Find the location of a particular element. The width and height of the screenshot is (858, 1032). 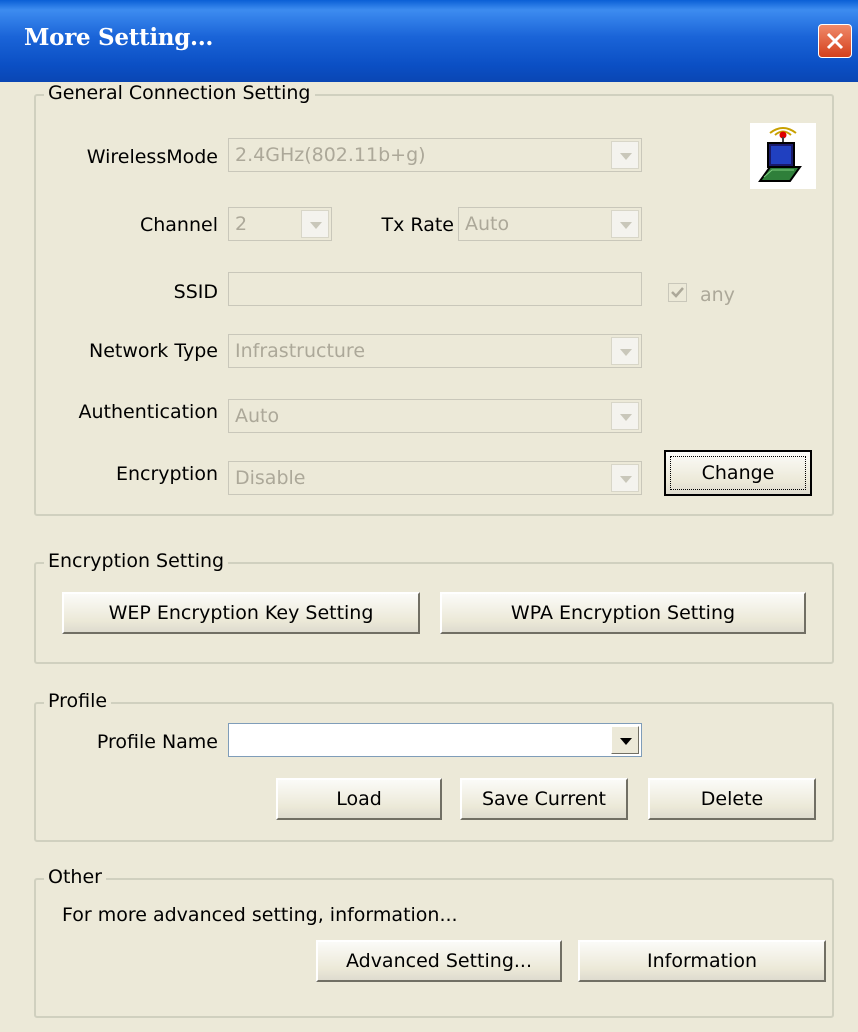

close-button is located at coordinates (835, 41).